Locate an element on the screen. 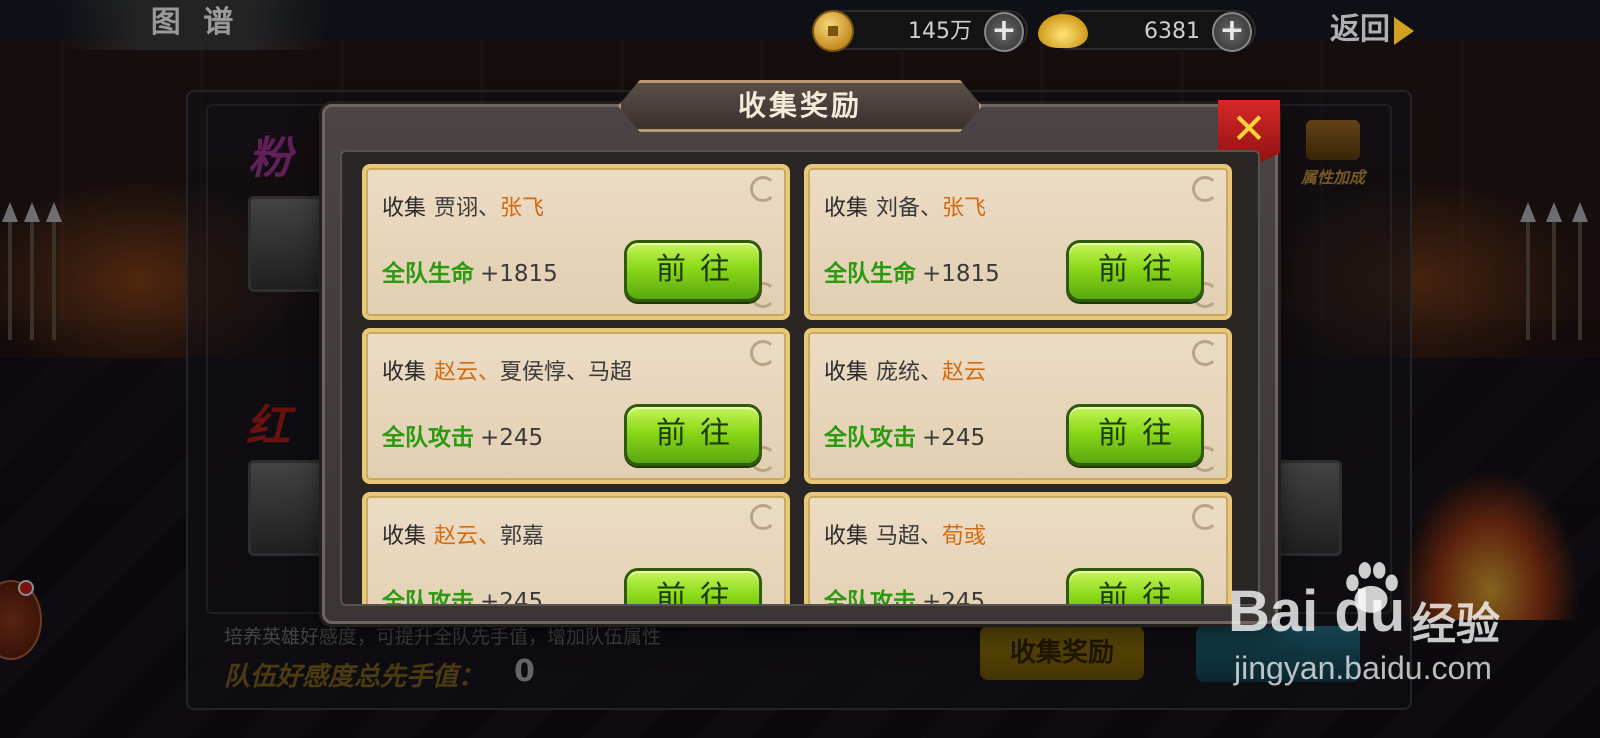 The width and height of the screenshot is (1600, 738). arrow-right-icon is located at coordinates (1404, 30).